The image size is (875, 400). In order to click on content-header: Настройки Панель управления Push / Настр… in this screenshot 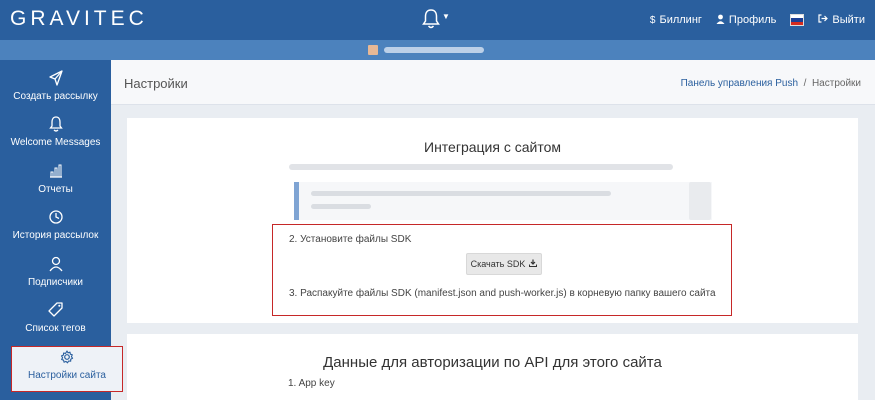, I will do `click(493, 82)`.